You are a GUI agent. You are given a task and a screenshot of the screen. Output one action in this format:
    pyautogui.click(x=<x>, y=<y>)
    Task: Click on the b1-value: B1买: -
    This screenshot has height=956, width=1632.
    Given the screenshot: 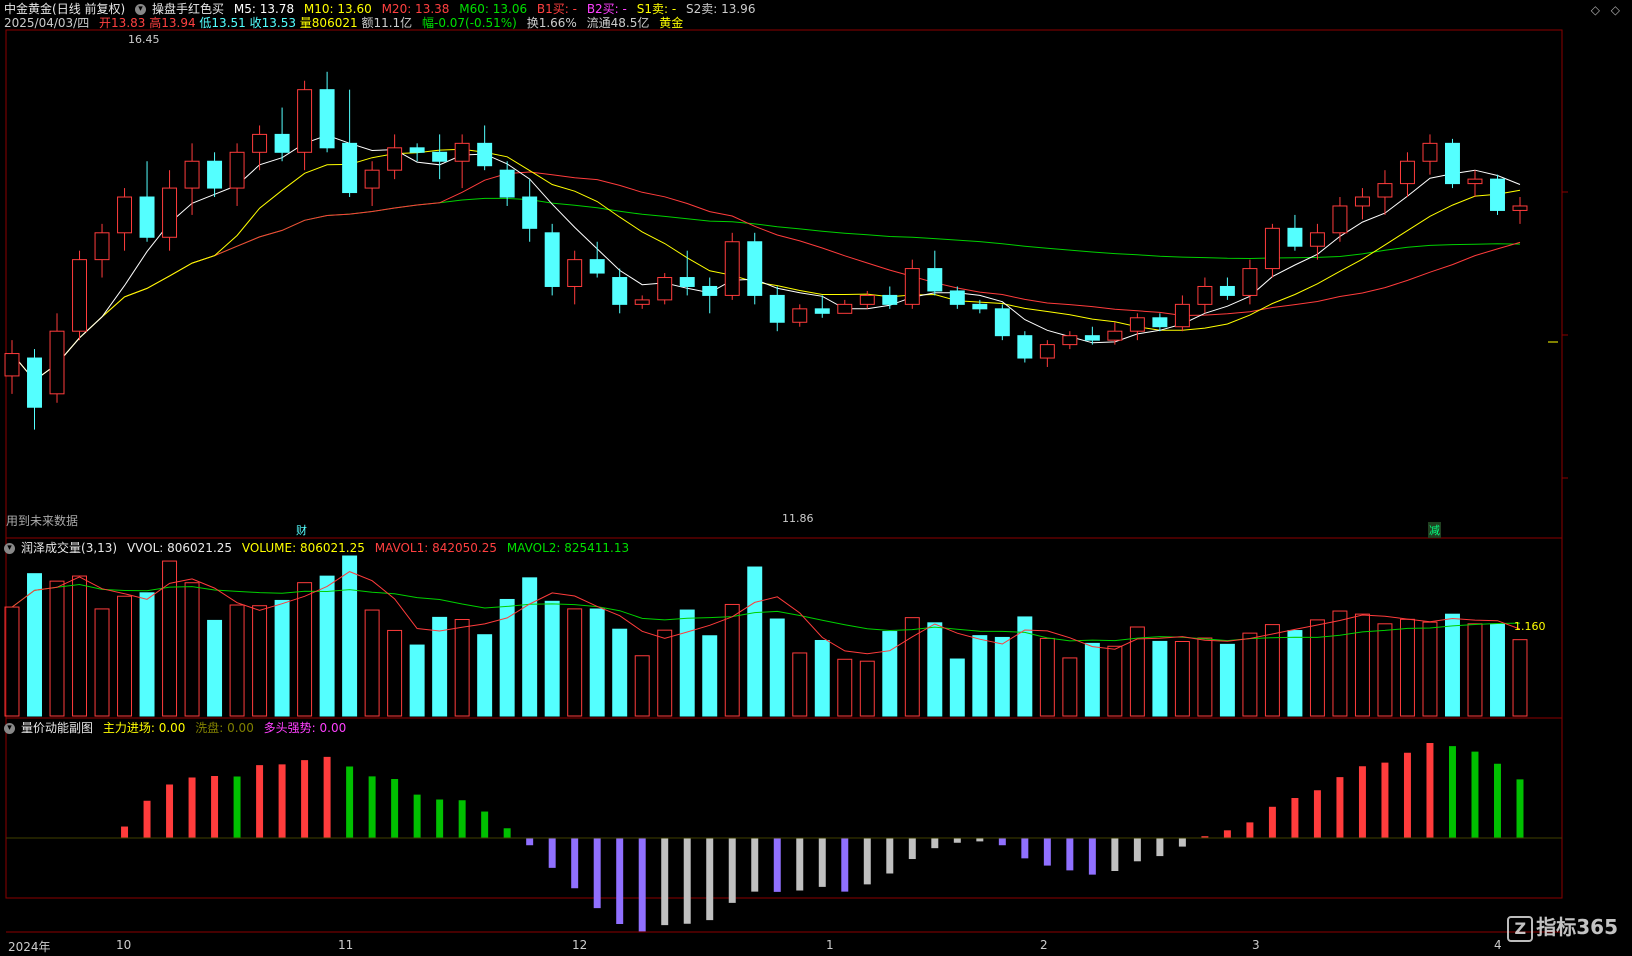 What is the action you would take?
    pyautogui.click(x=556, y=9)
    